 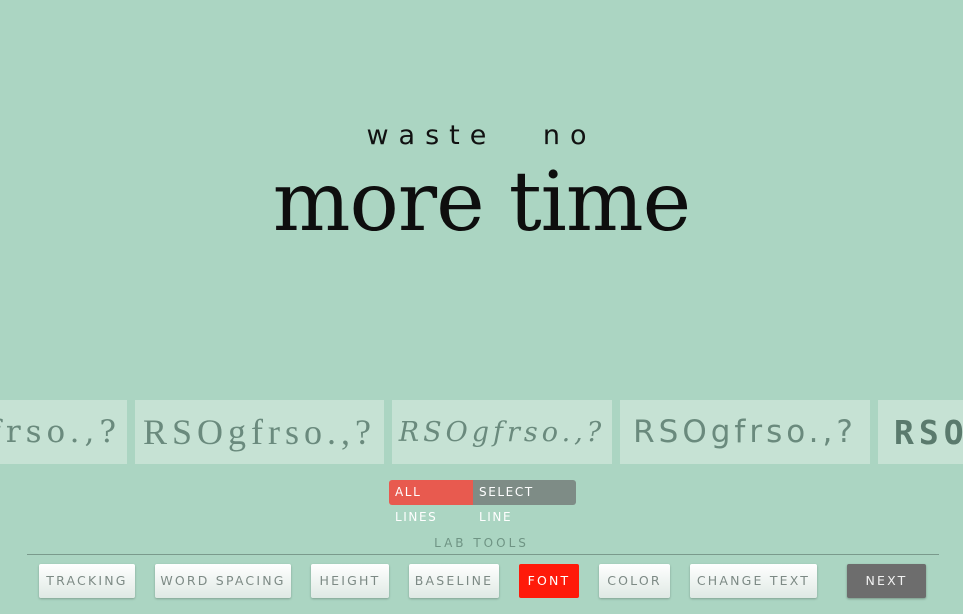 What do you see at coordinates (920, 432) in the screenshot?
I see `font-sample: RSO` at bounding box center [920, 432].